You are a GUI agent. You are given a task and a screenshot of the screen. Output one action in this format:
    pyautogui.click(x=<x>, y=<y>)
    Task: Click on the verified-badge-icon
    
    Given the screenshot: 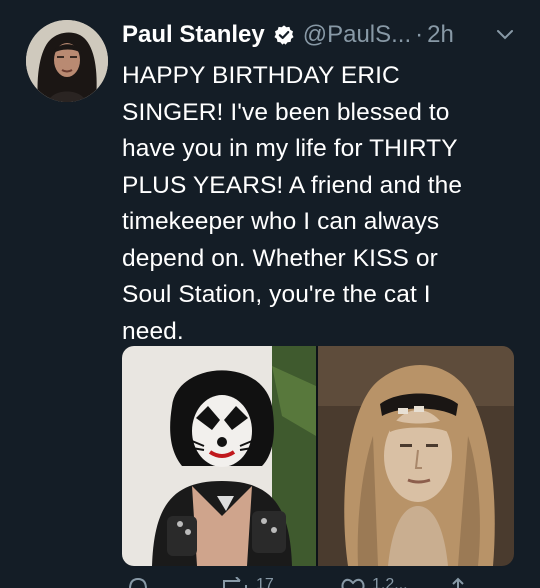 What is the action you would take?
    pyautogui.click(x=284, y=35)
    